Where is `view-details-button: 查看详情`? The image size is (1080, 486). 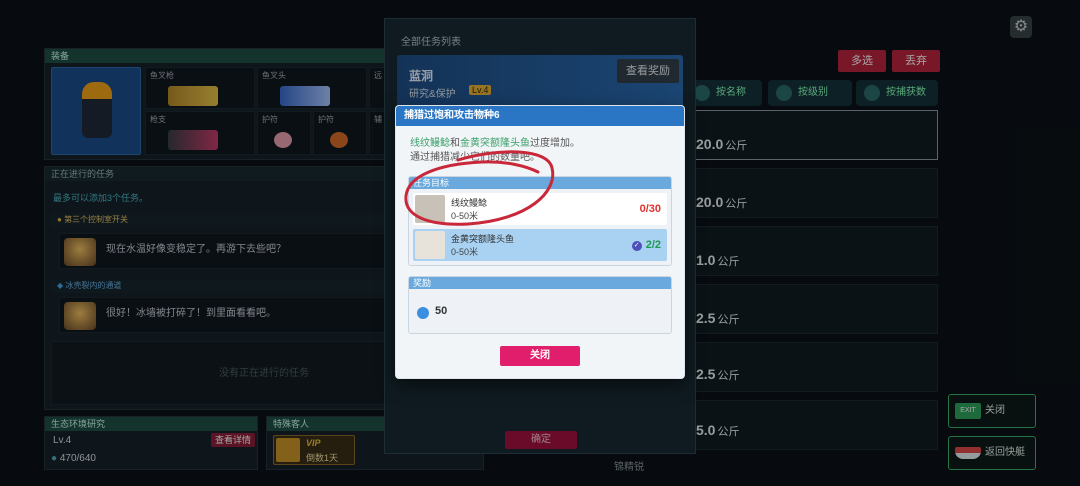 view-details-button: 查看详情 is located at coordinates (233, 440).